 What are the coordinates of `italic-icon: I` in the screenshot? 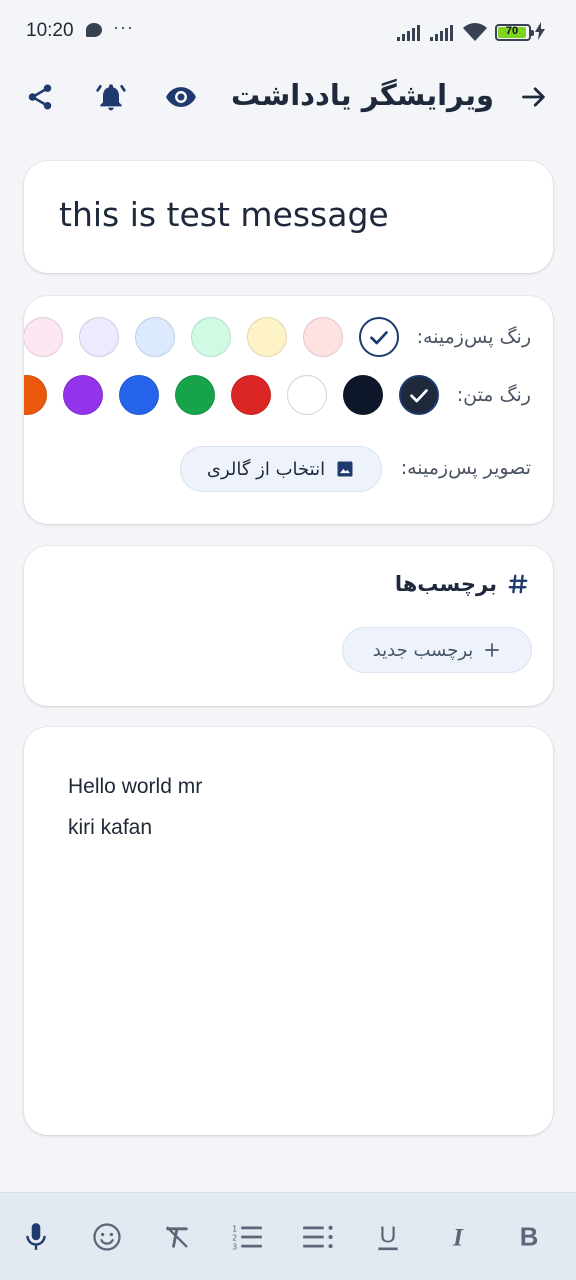 It's located at (458, 1237).